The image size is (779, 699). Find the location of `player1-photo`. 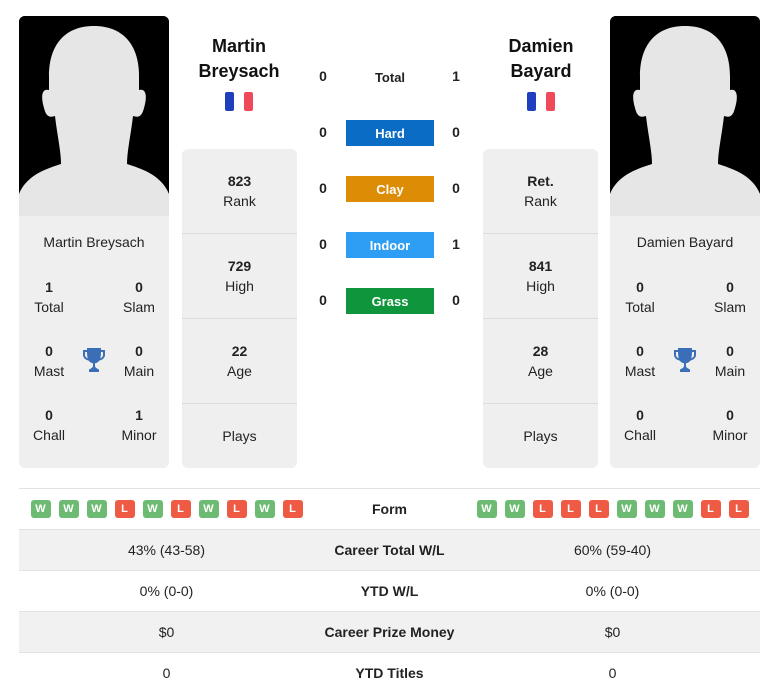

player1-photo is located at coordinates (94, 116).